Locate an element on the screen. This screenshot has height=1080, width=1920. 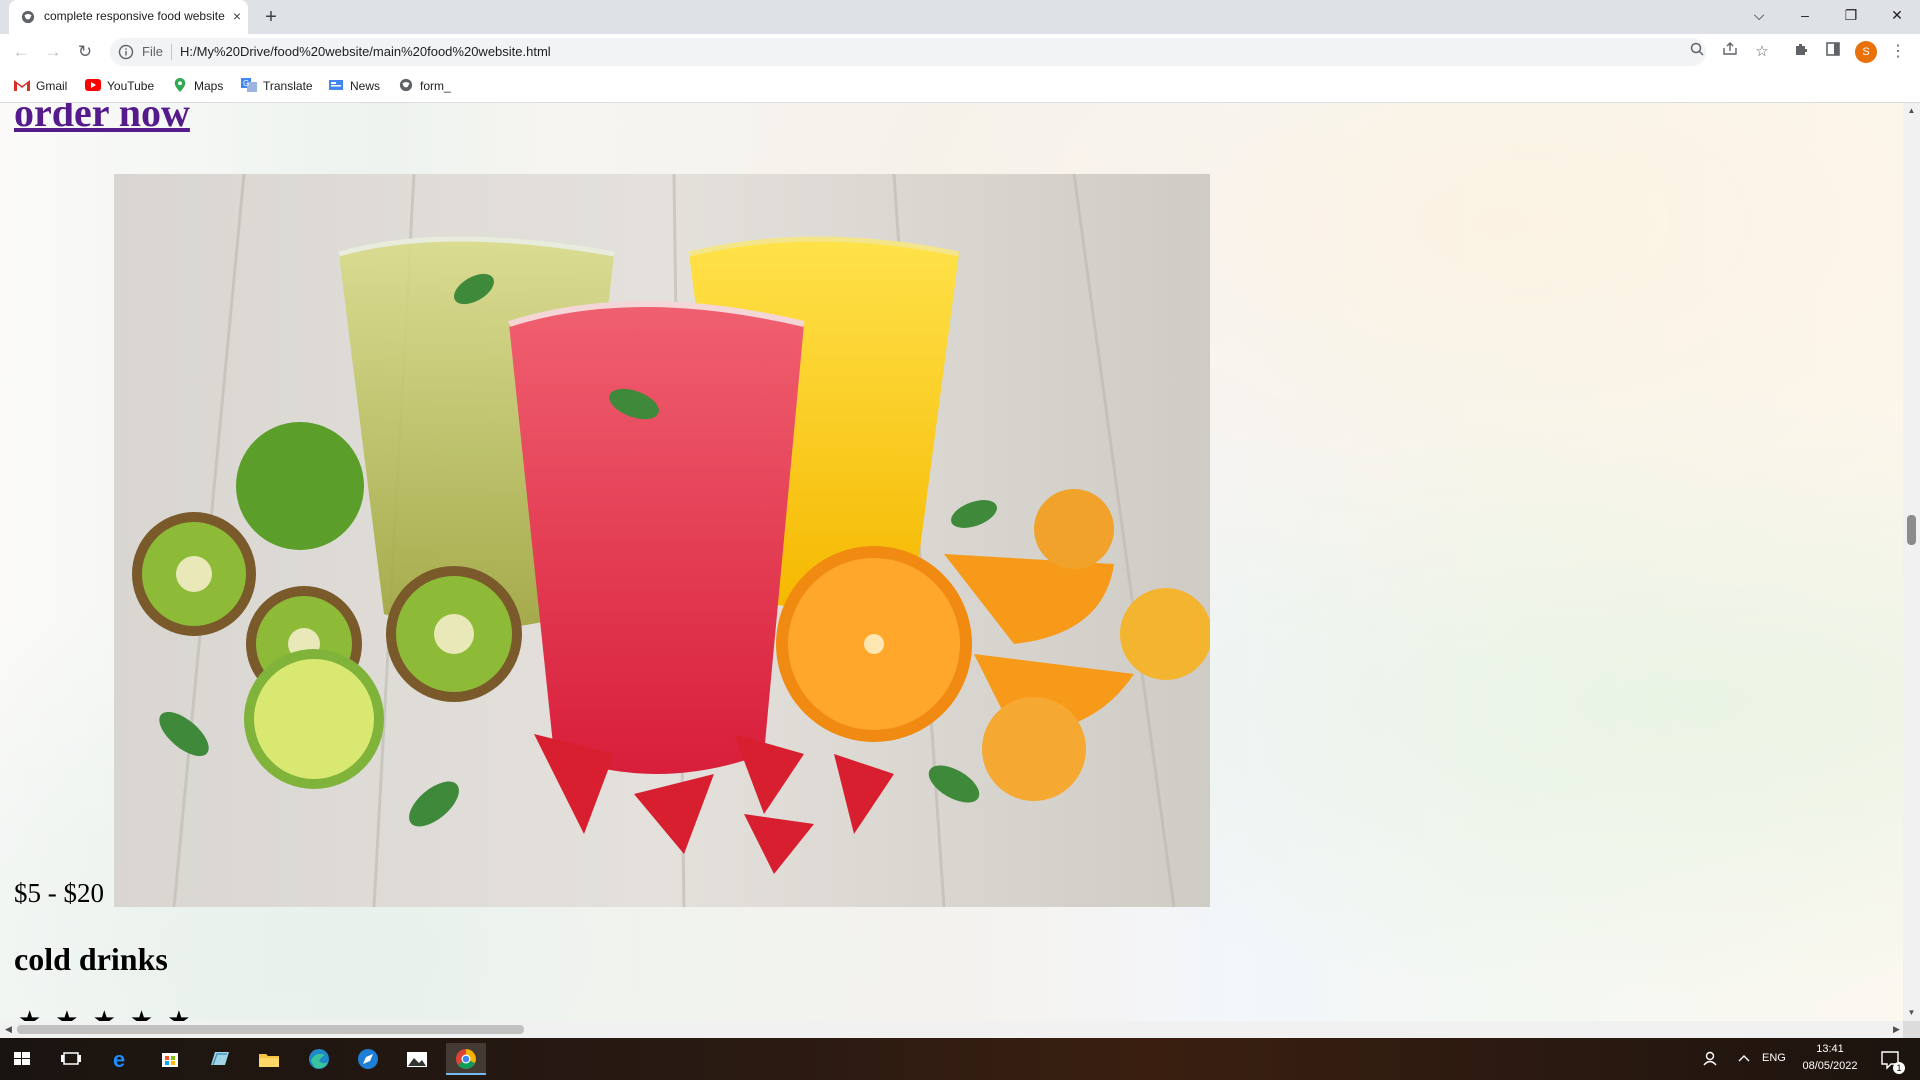
chrome-taskbar-icon is located at coordinates (466, 1059).